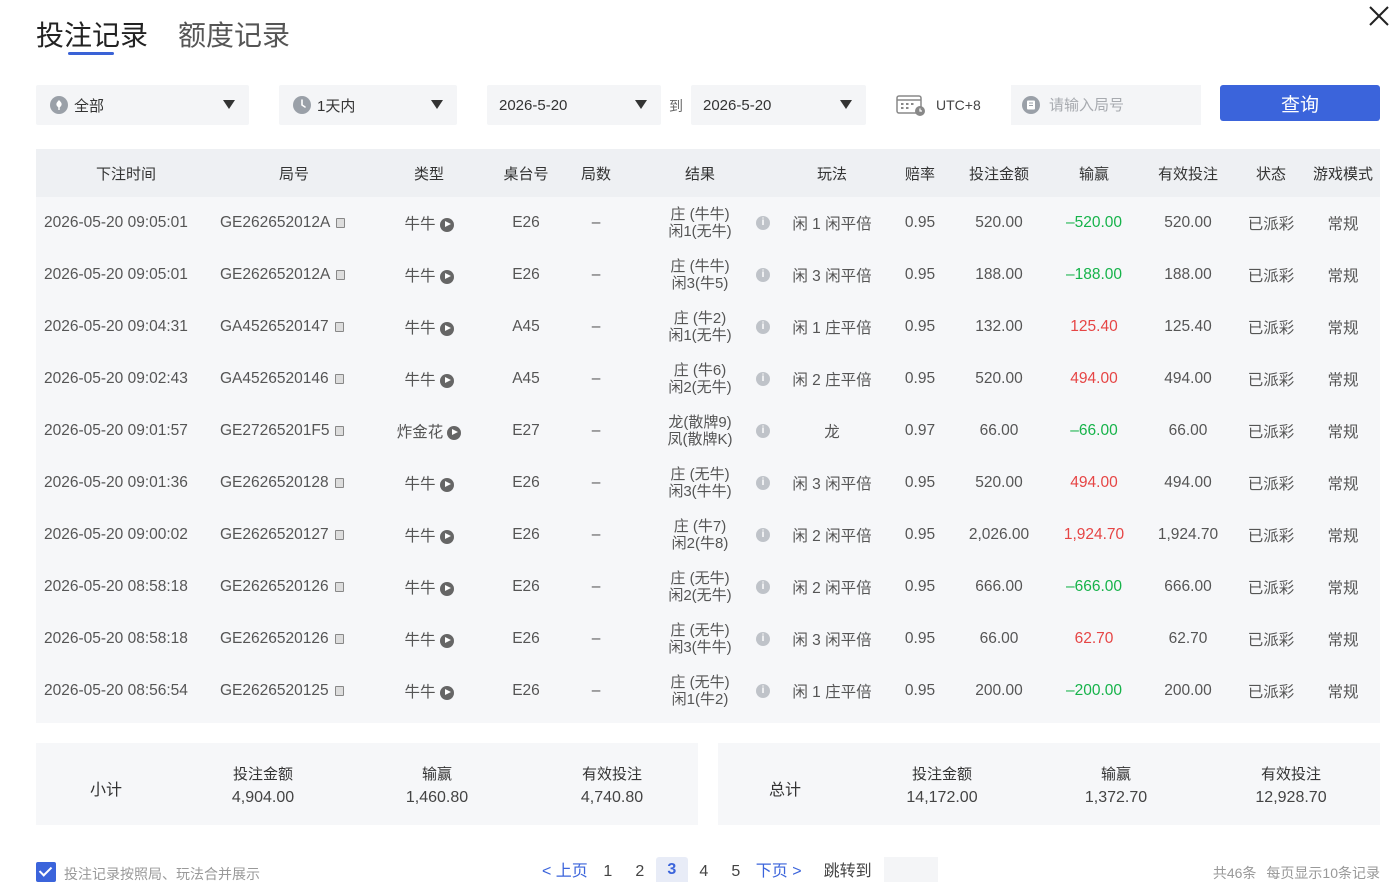 This screenshot has height=882, width=1393. What do you see at coordinates (368, 105) in the screenshot?
I see `time-range-select: 1天内` at bounding box center [368, 105].